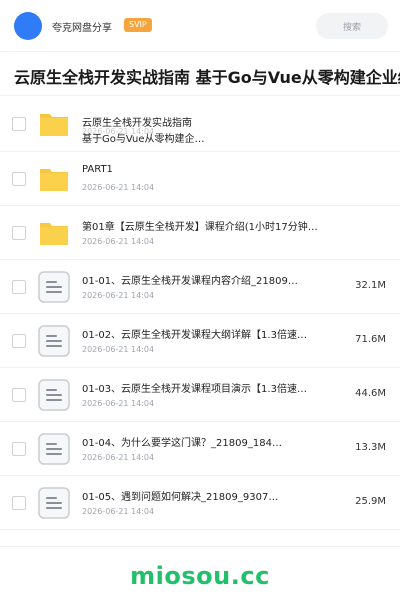 The height and width of the screenshot is (600, 400). Describe the element at coordinates (370, 339) in the screenshot. I see `file-size: 71.6M` at that location.